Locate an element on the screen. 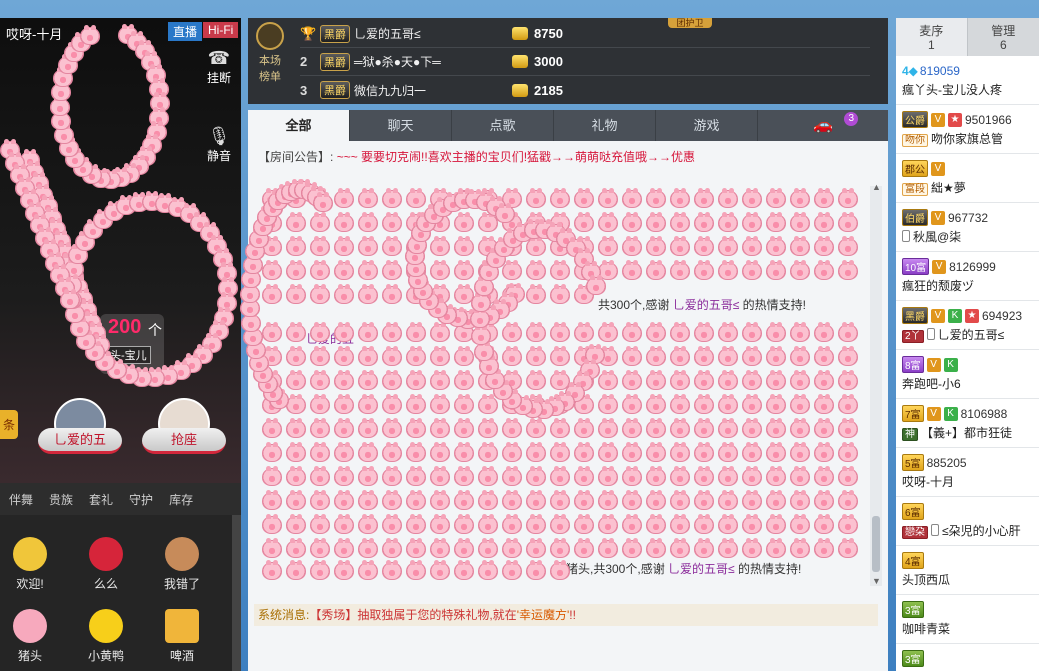  user-level-badge: 公爵 is located at coordinates (915, 119).